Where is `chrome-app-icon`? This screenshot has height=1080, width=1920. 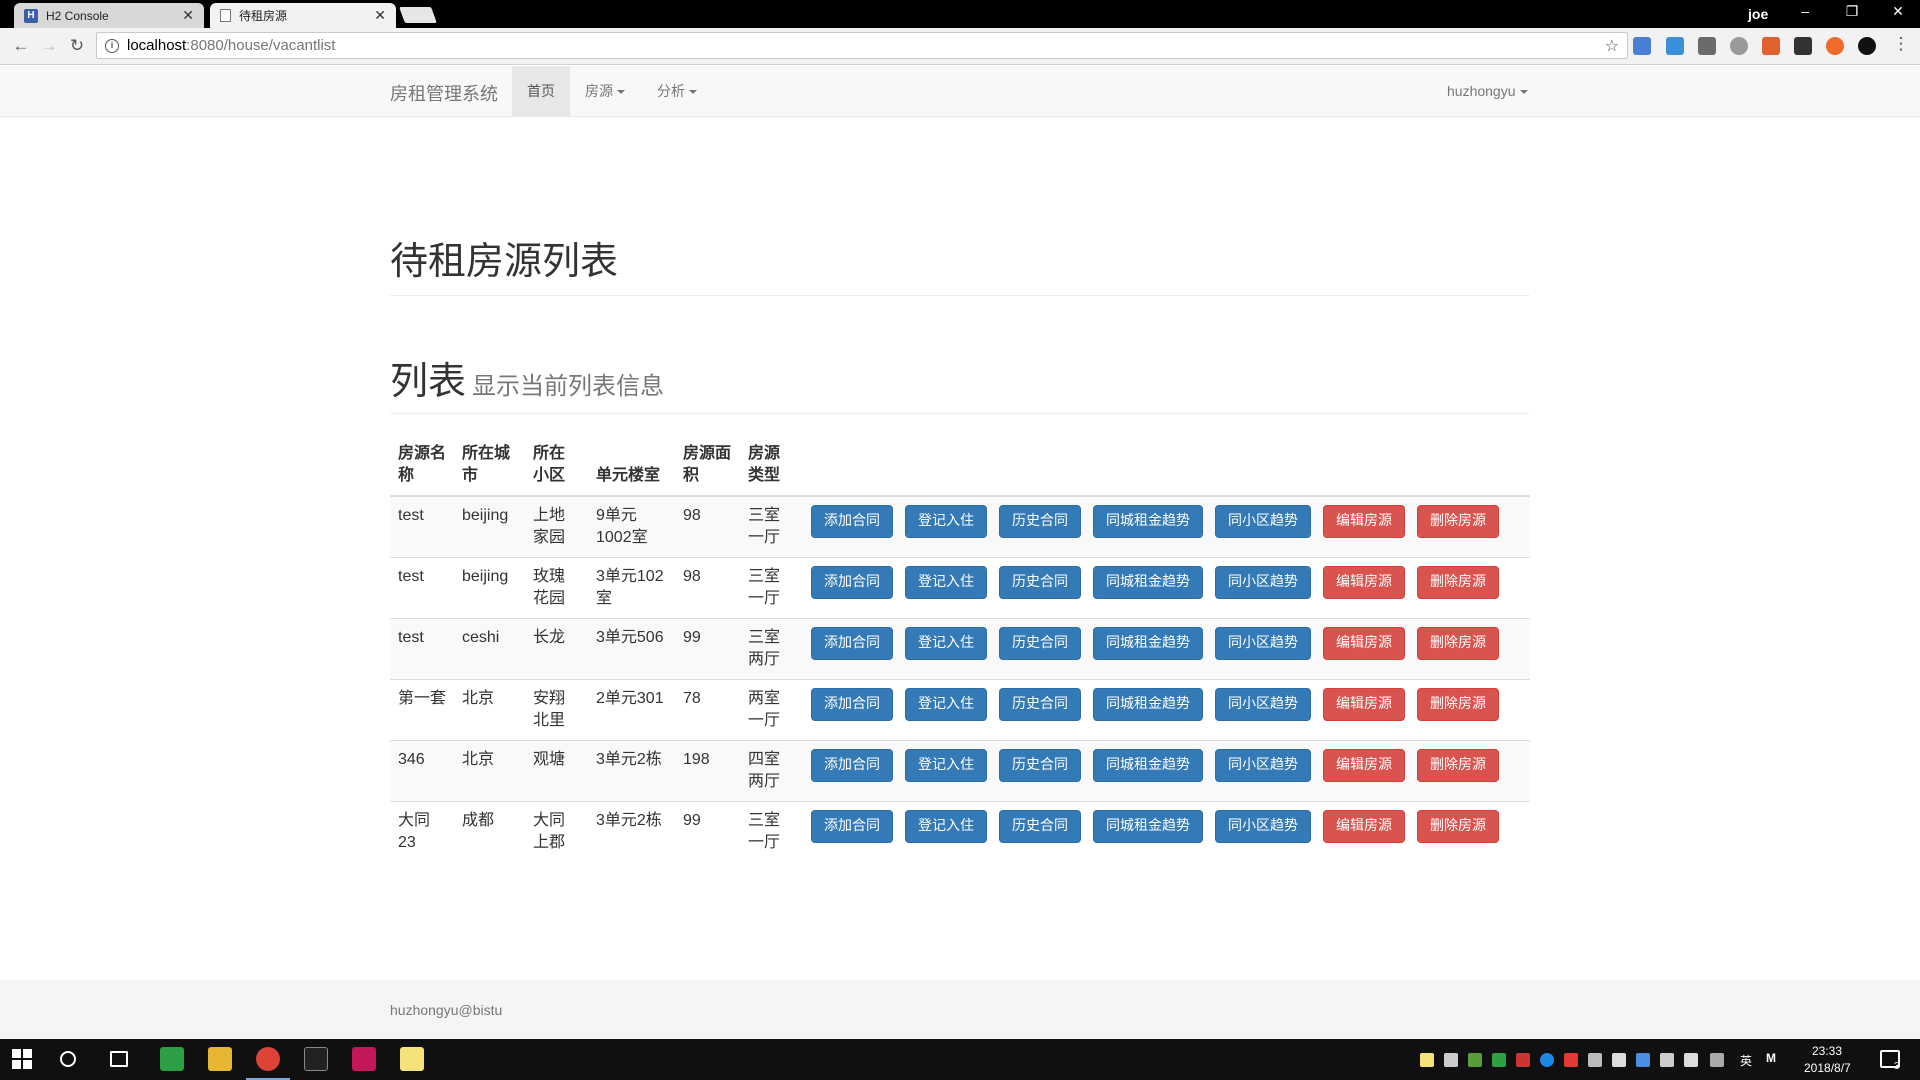
chrome-app-icon is located at coordinates (268, 1059).